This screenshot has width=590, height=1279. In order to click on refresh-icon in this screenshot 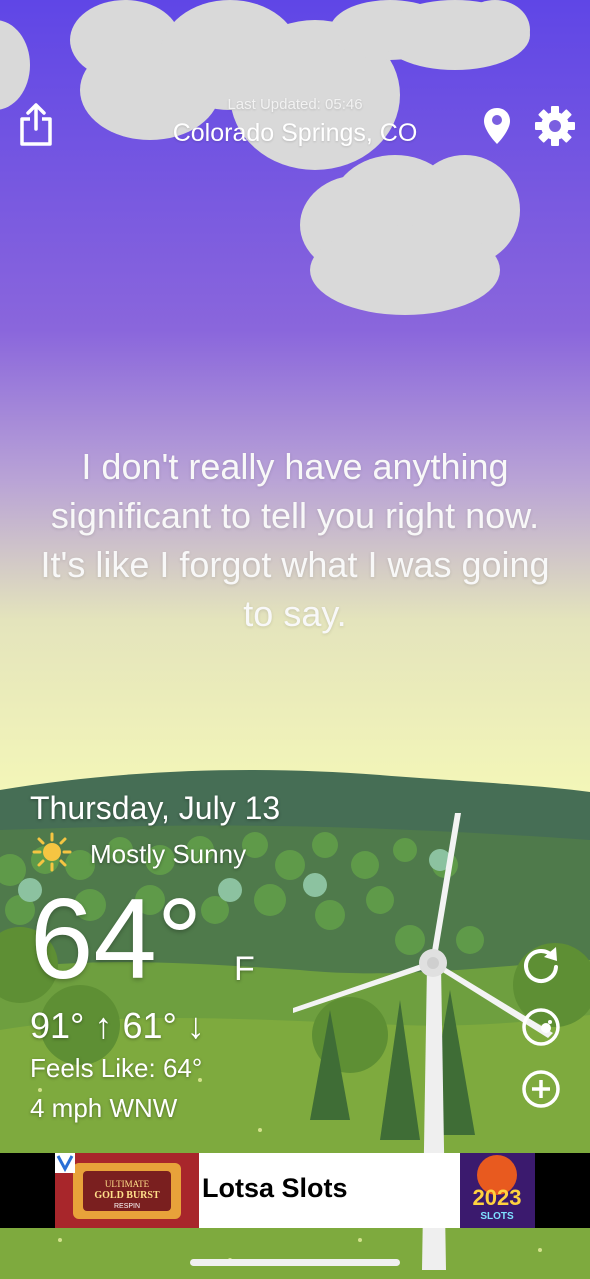, I will do `click(541, 965)`.